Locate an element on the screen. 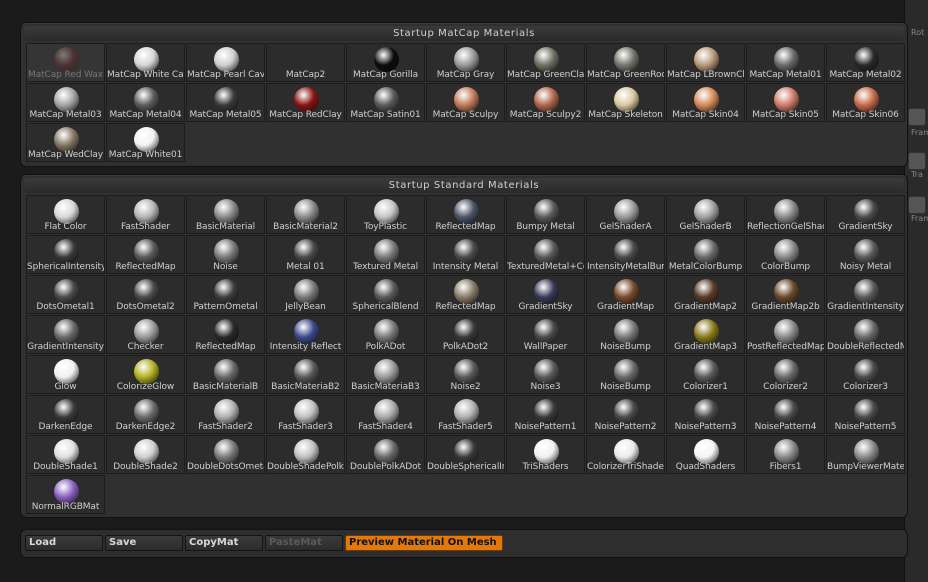 The width and height of the screenshot is (928, 582). material-tile-noise2: Noise2 is located at coordinates (465, 374).